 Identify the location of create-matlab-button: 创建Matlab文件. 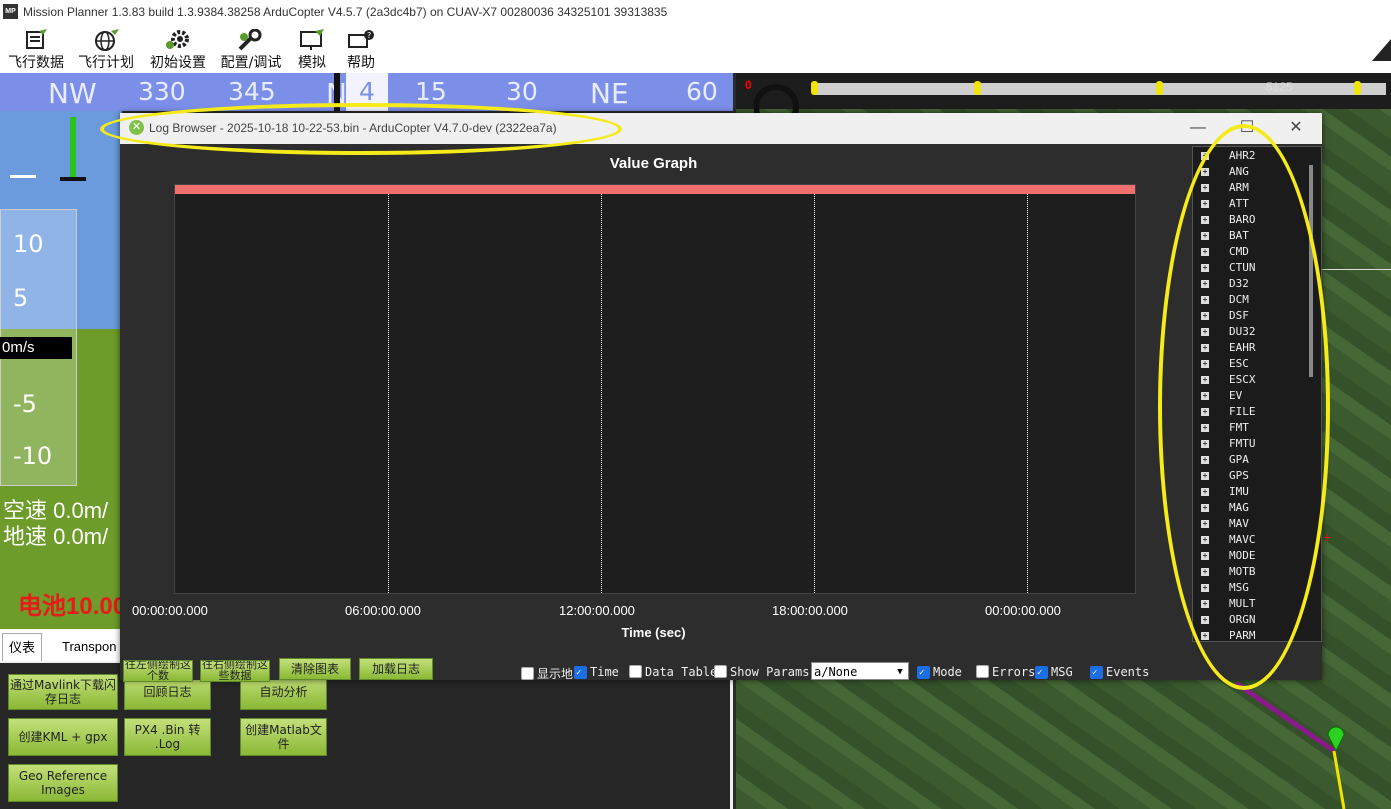
(283, 737).